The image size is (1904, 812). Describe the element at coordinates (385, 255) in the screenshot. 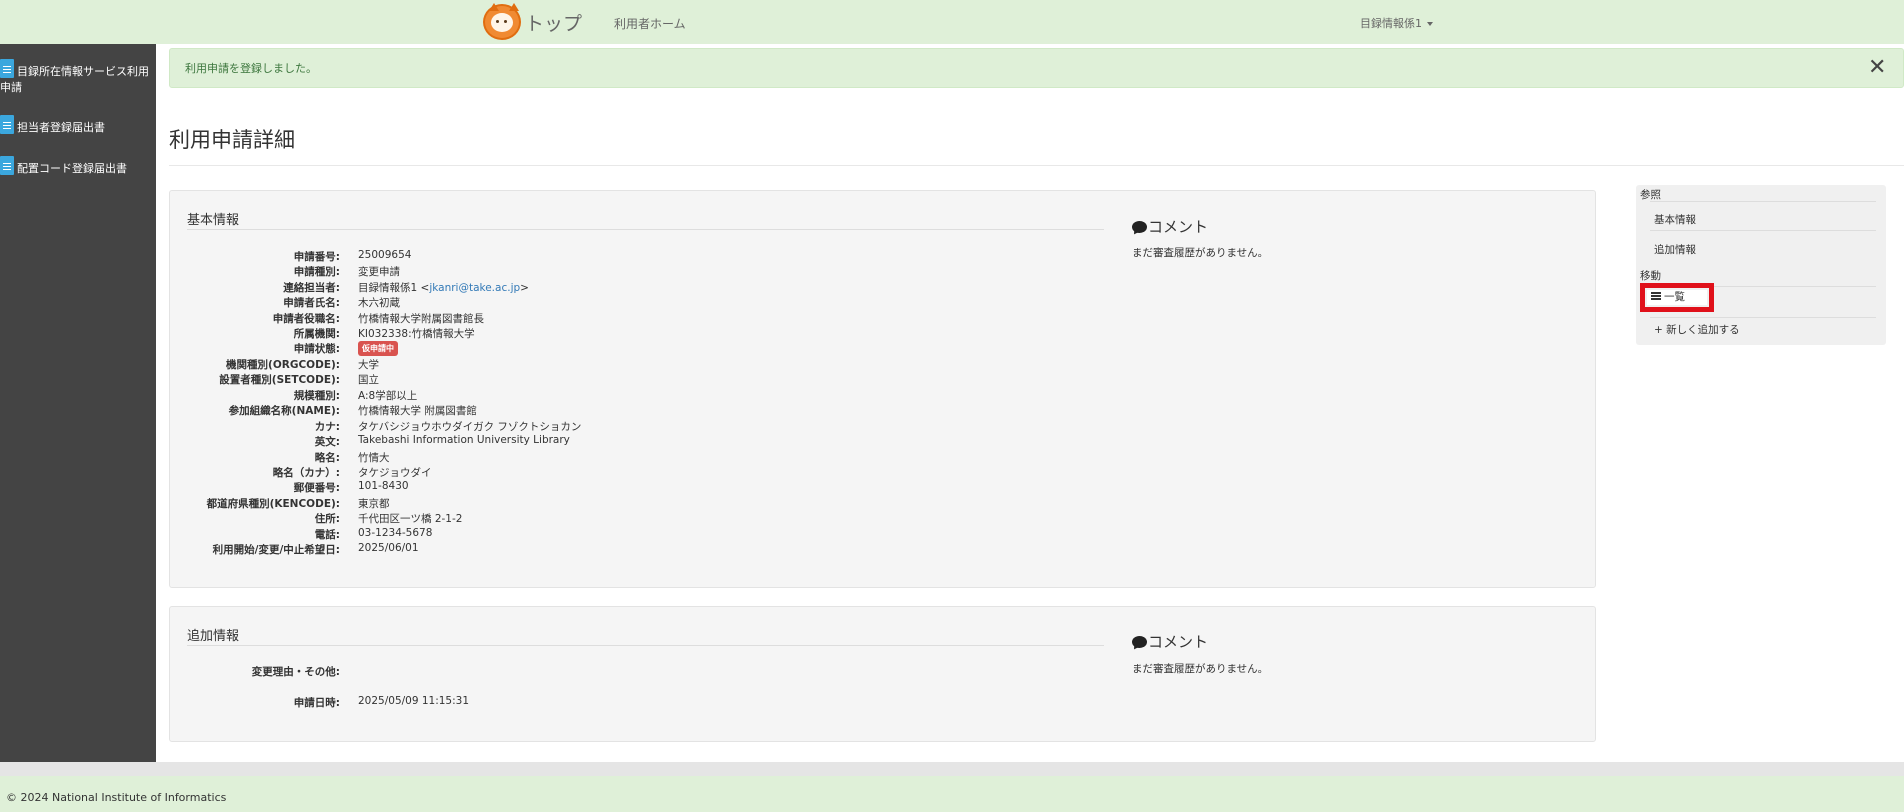

I see `field-value: 25009654` at that location.